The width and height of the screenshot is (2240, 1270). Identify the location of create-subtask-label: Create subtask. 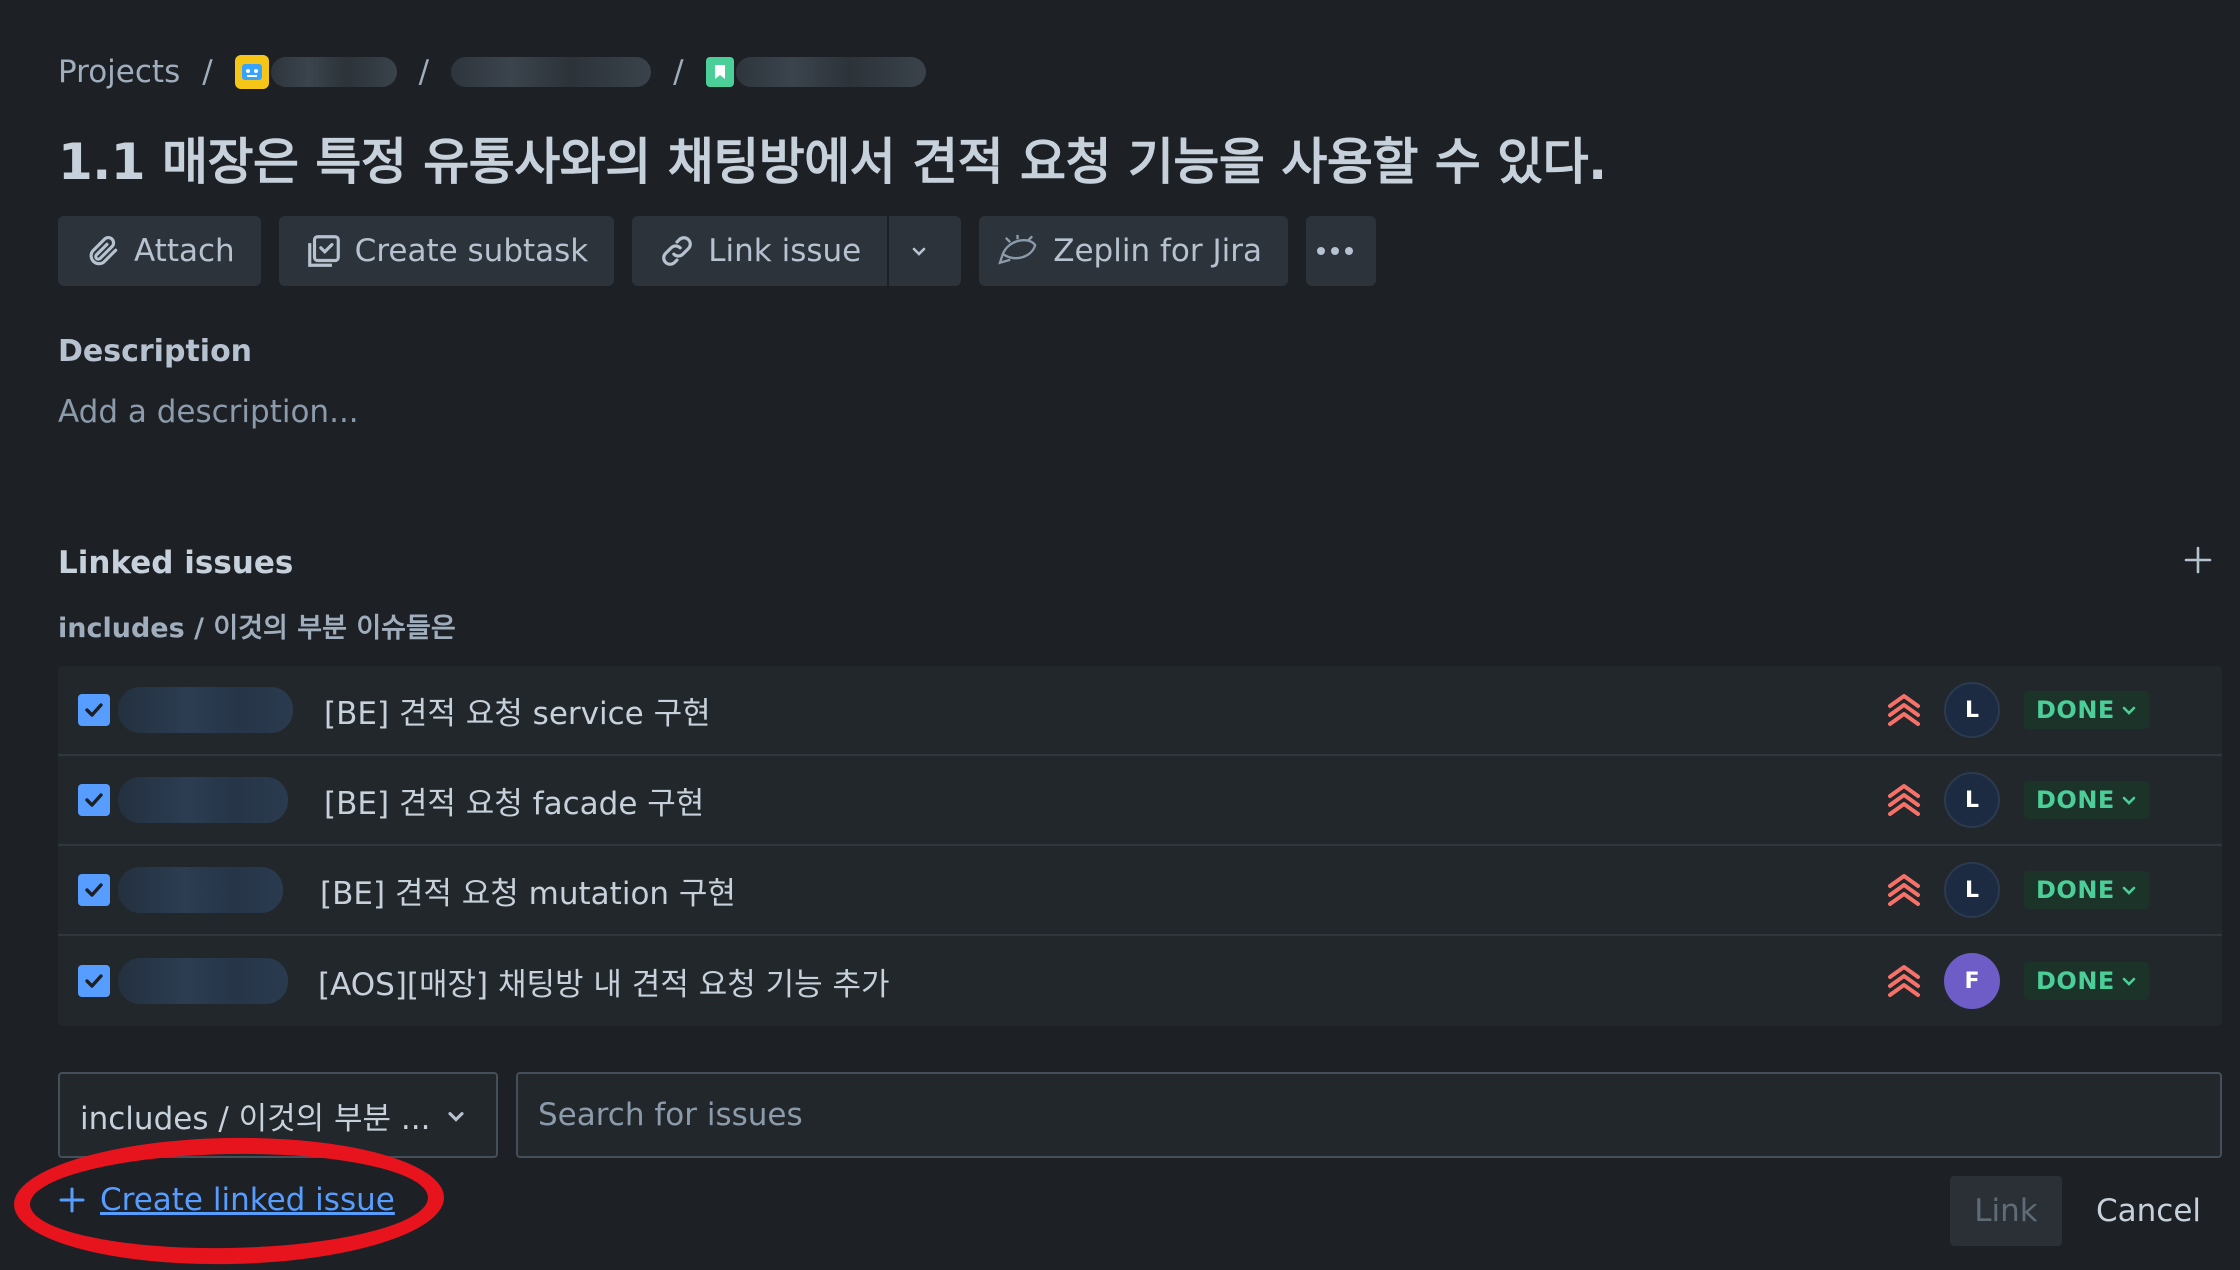
(471, 251).